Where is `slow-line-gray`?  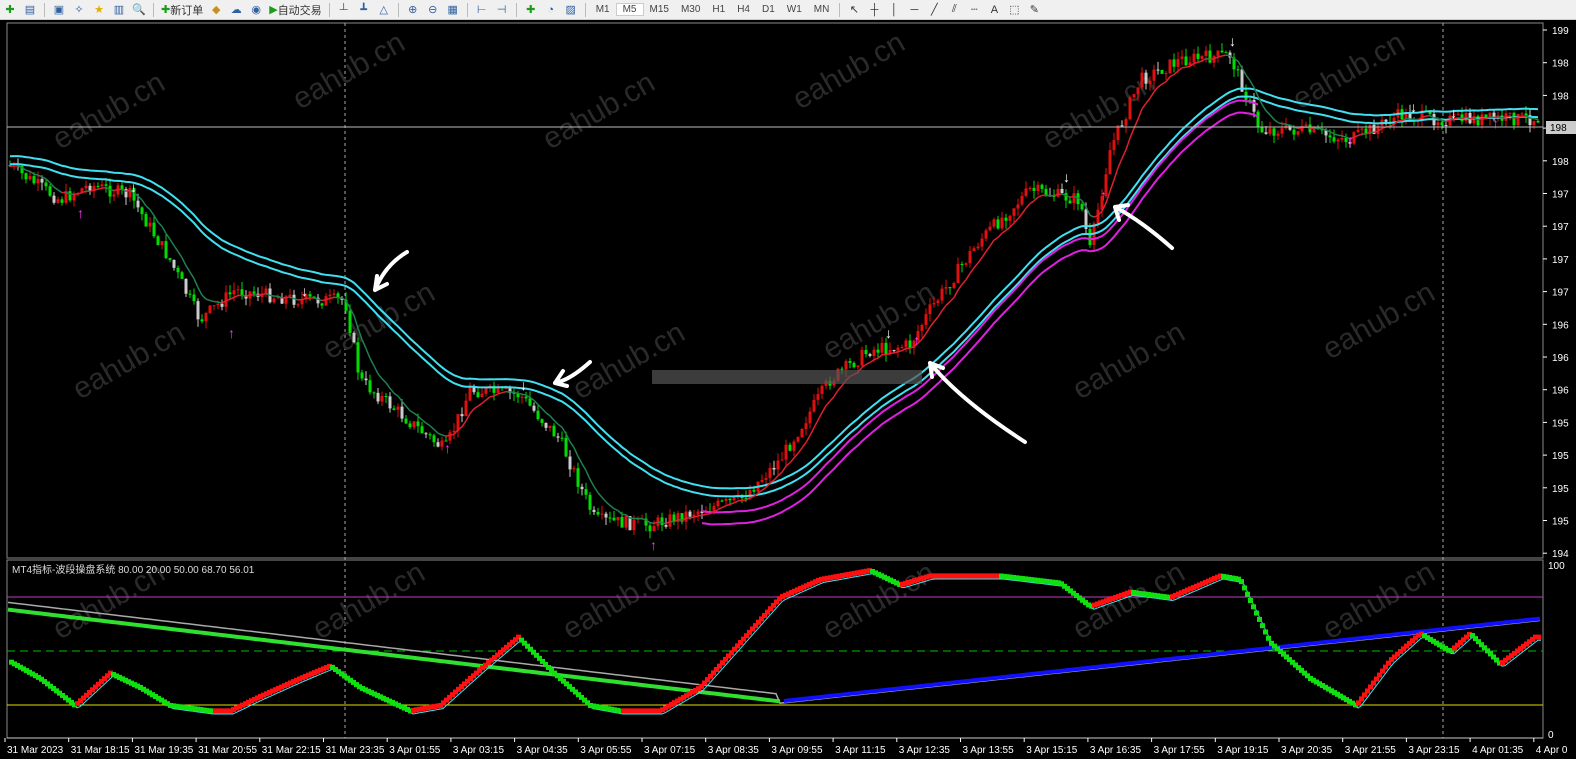 slow-line-gray is located at coordinates (774, 653).